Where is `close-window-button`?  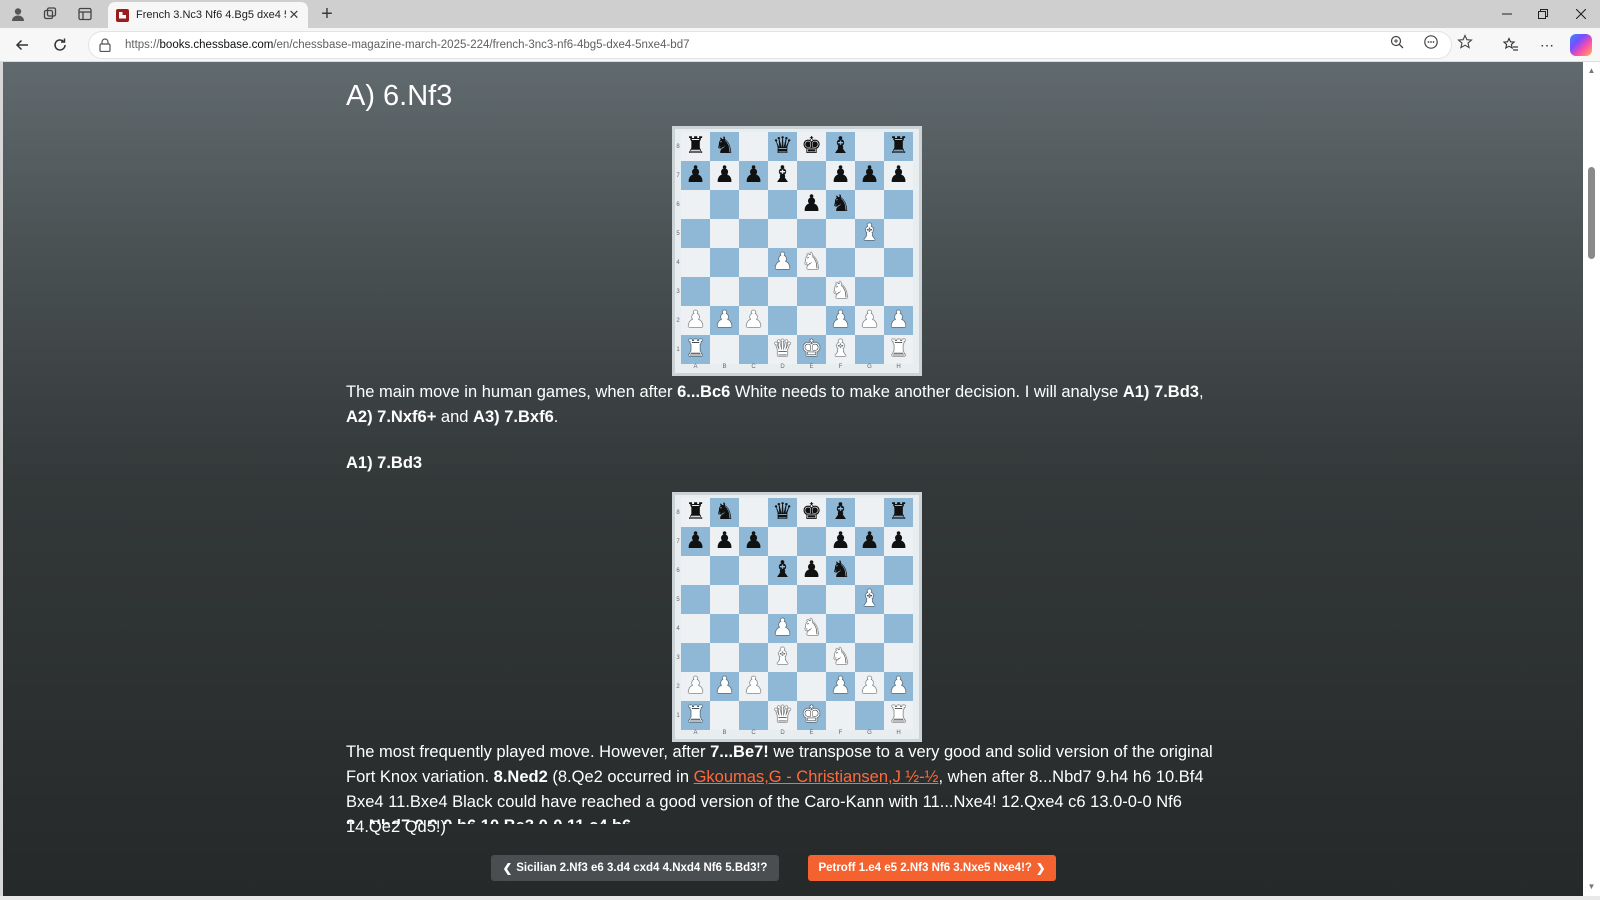 close-window-button is located at coordinates (1581, 14).